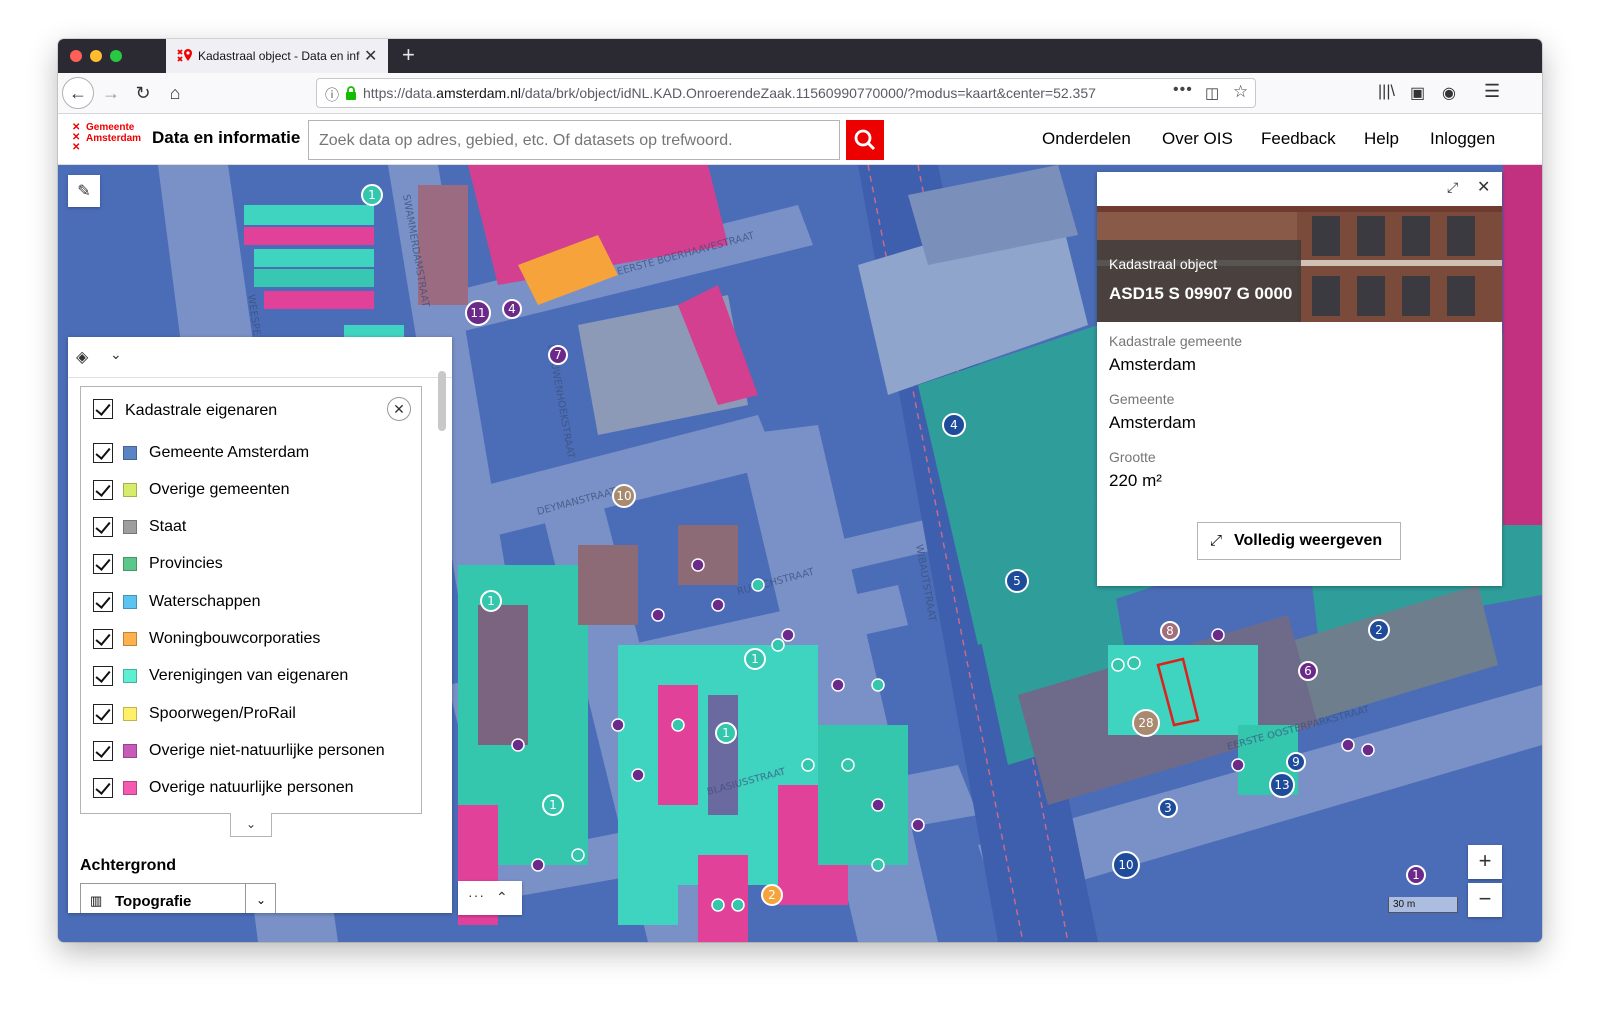 The image size is (1600, 1020). Describe the element at coordinates (1452, 187) in the screenshot. I see `expand-icon: ⤢` at that location.